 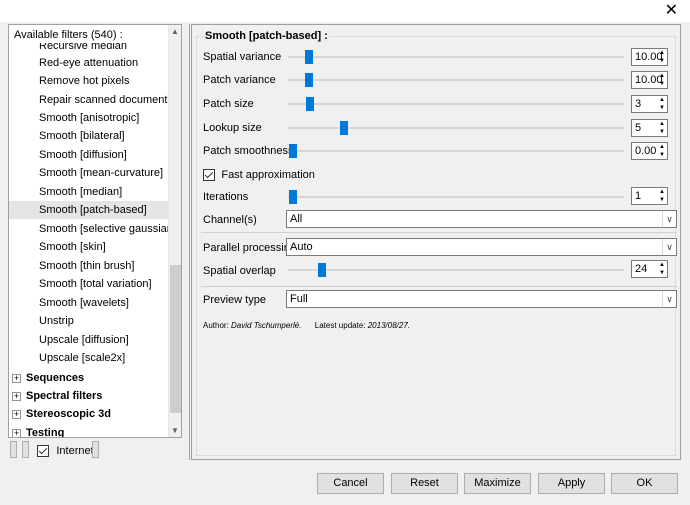 I want to click on list-item: Smooth [bilateral], so click(x=82, y=136).